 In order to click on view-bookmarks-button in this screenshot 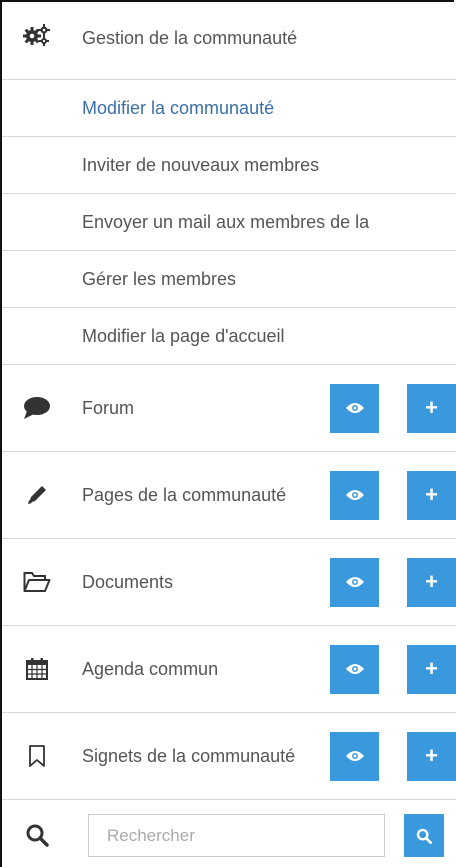, I will do `click(354, 756)`.